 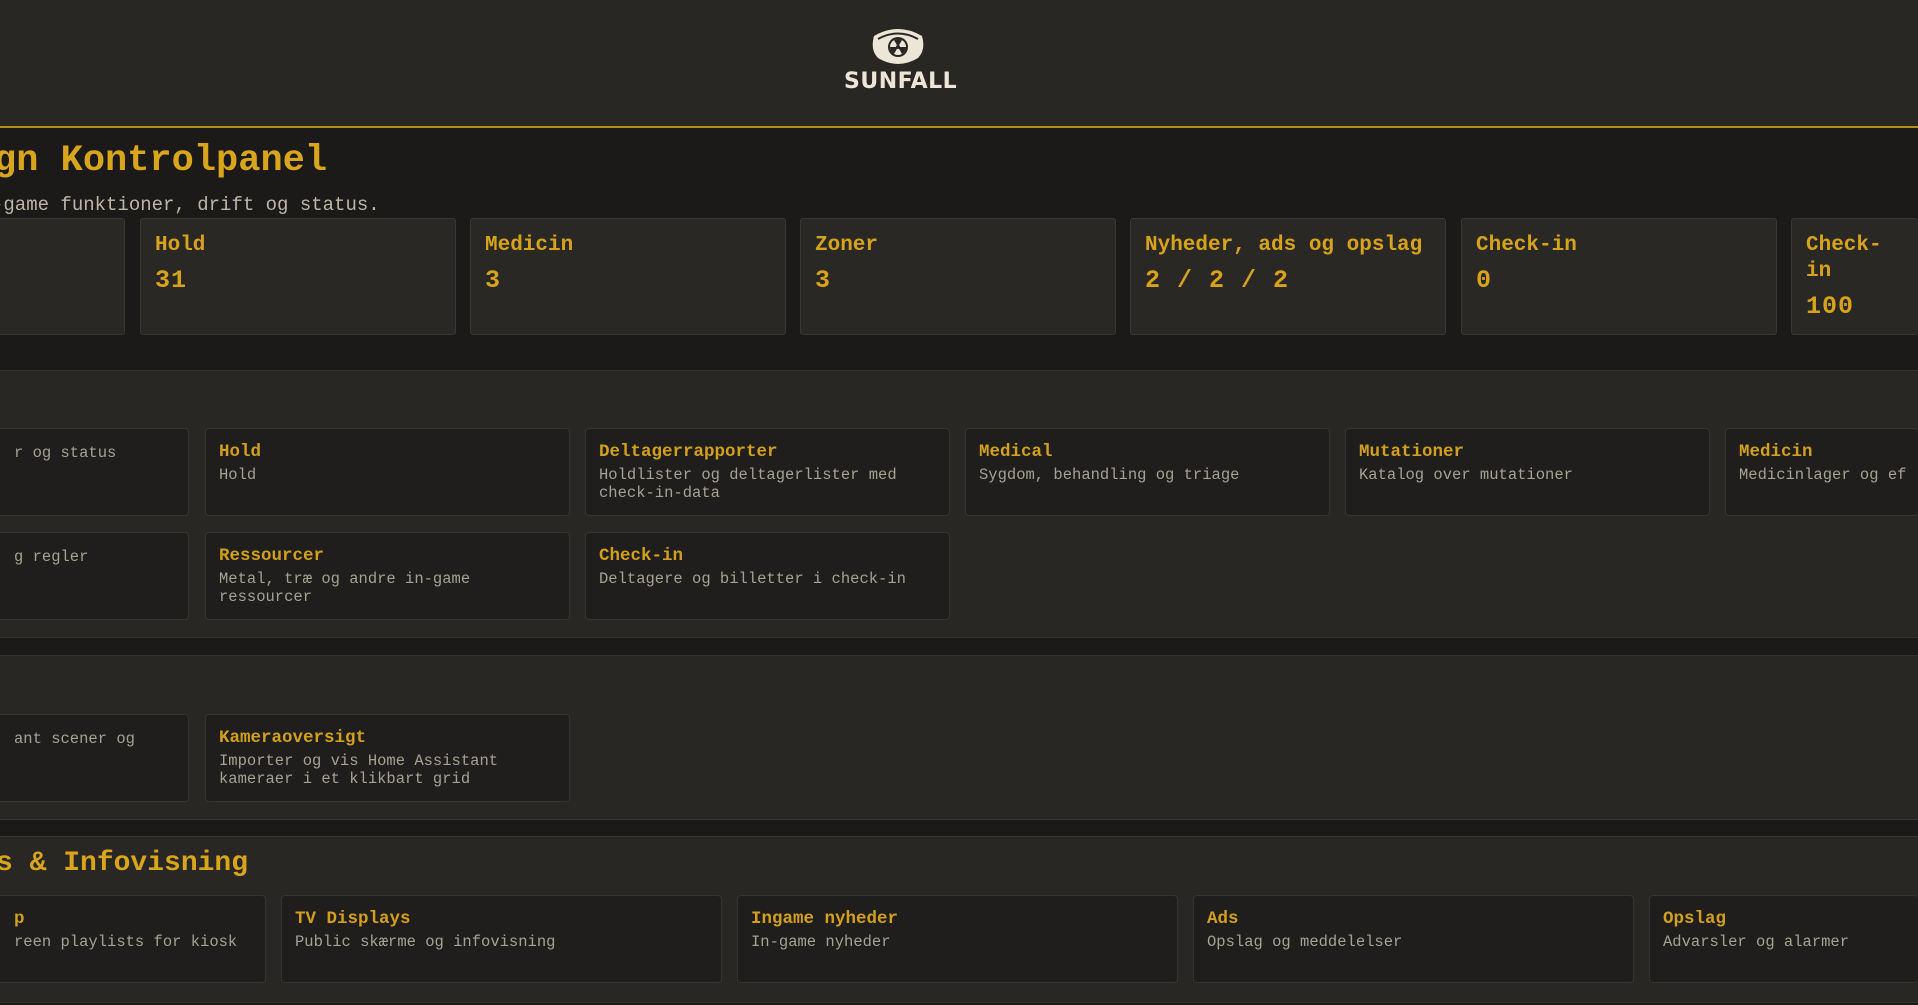 What do you see at coordinates (126, 942) in the screenshot?
I see `tile-desc: reen playlists for kiosk` at bounding box center [126, 942].